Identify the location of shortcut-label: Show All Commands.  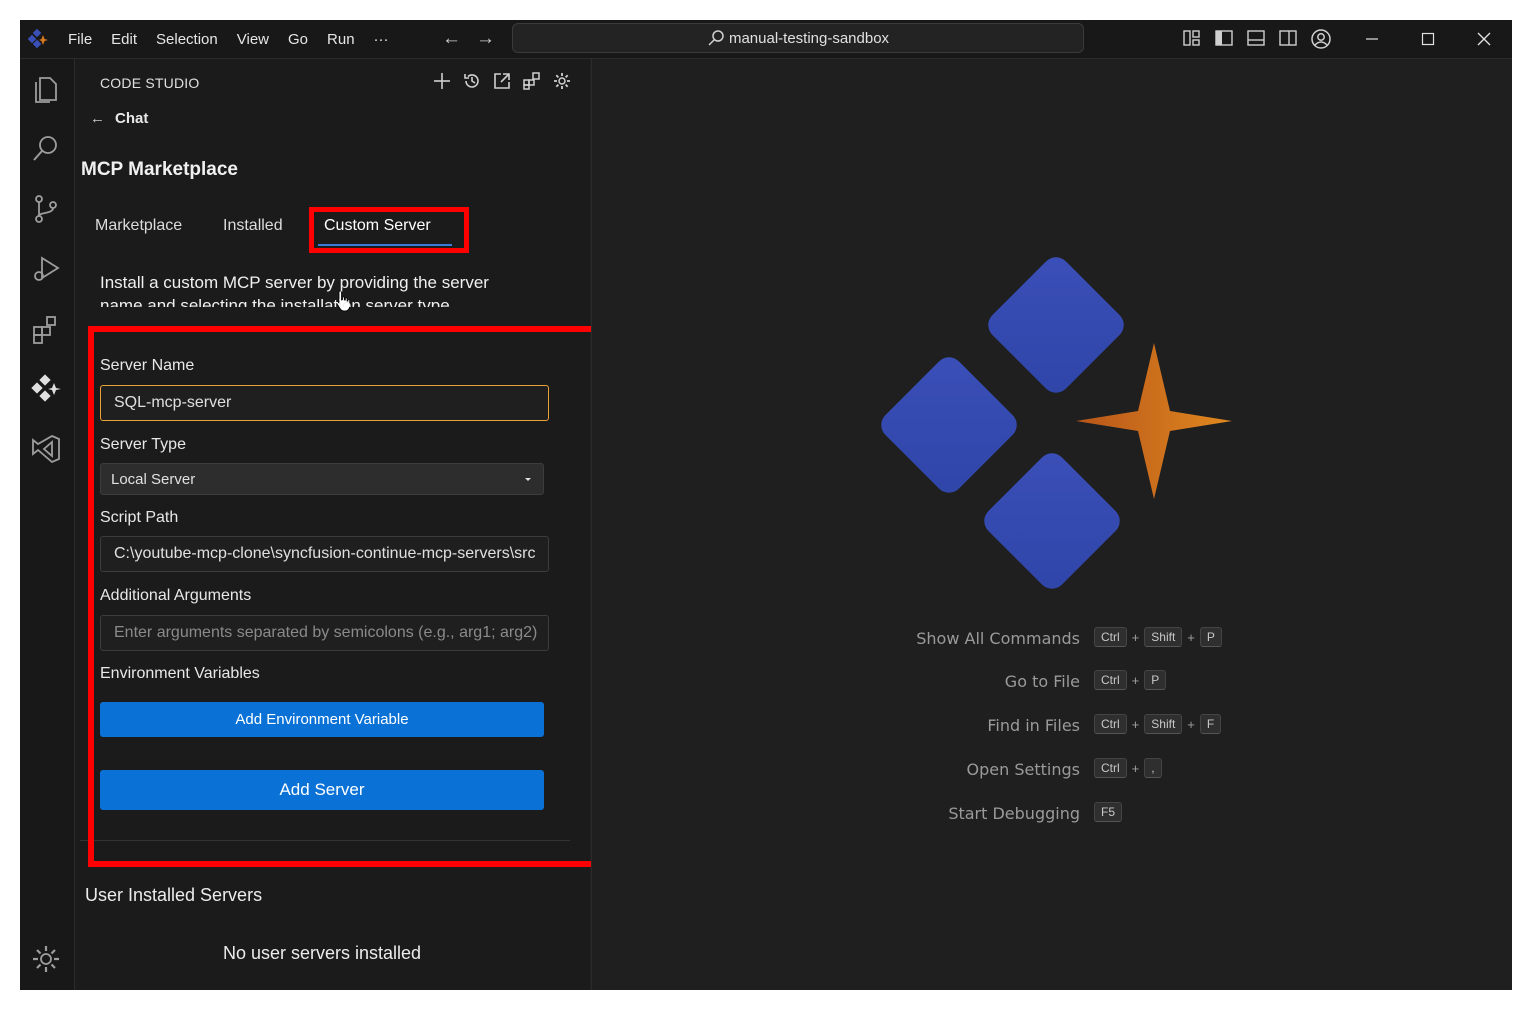
(998, 638).